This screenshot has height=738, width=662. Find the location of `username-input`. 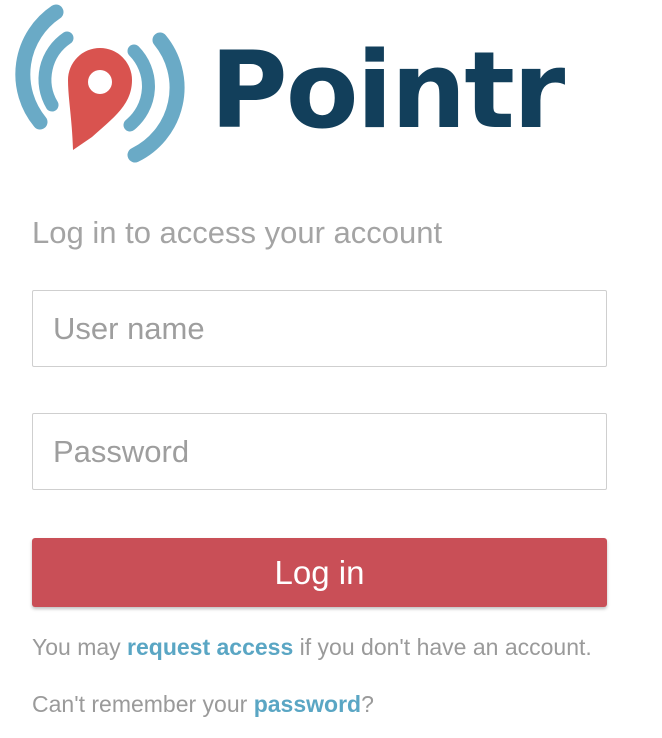

username-input is located at coordinates (319, 328).